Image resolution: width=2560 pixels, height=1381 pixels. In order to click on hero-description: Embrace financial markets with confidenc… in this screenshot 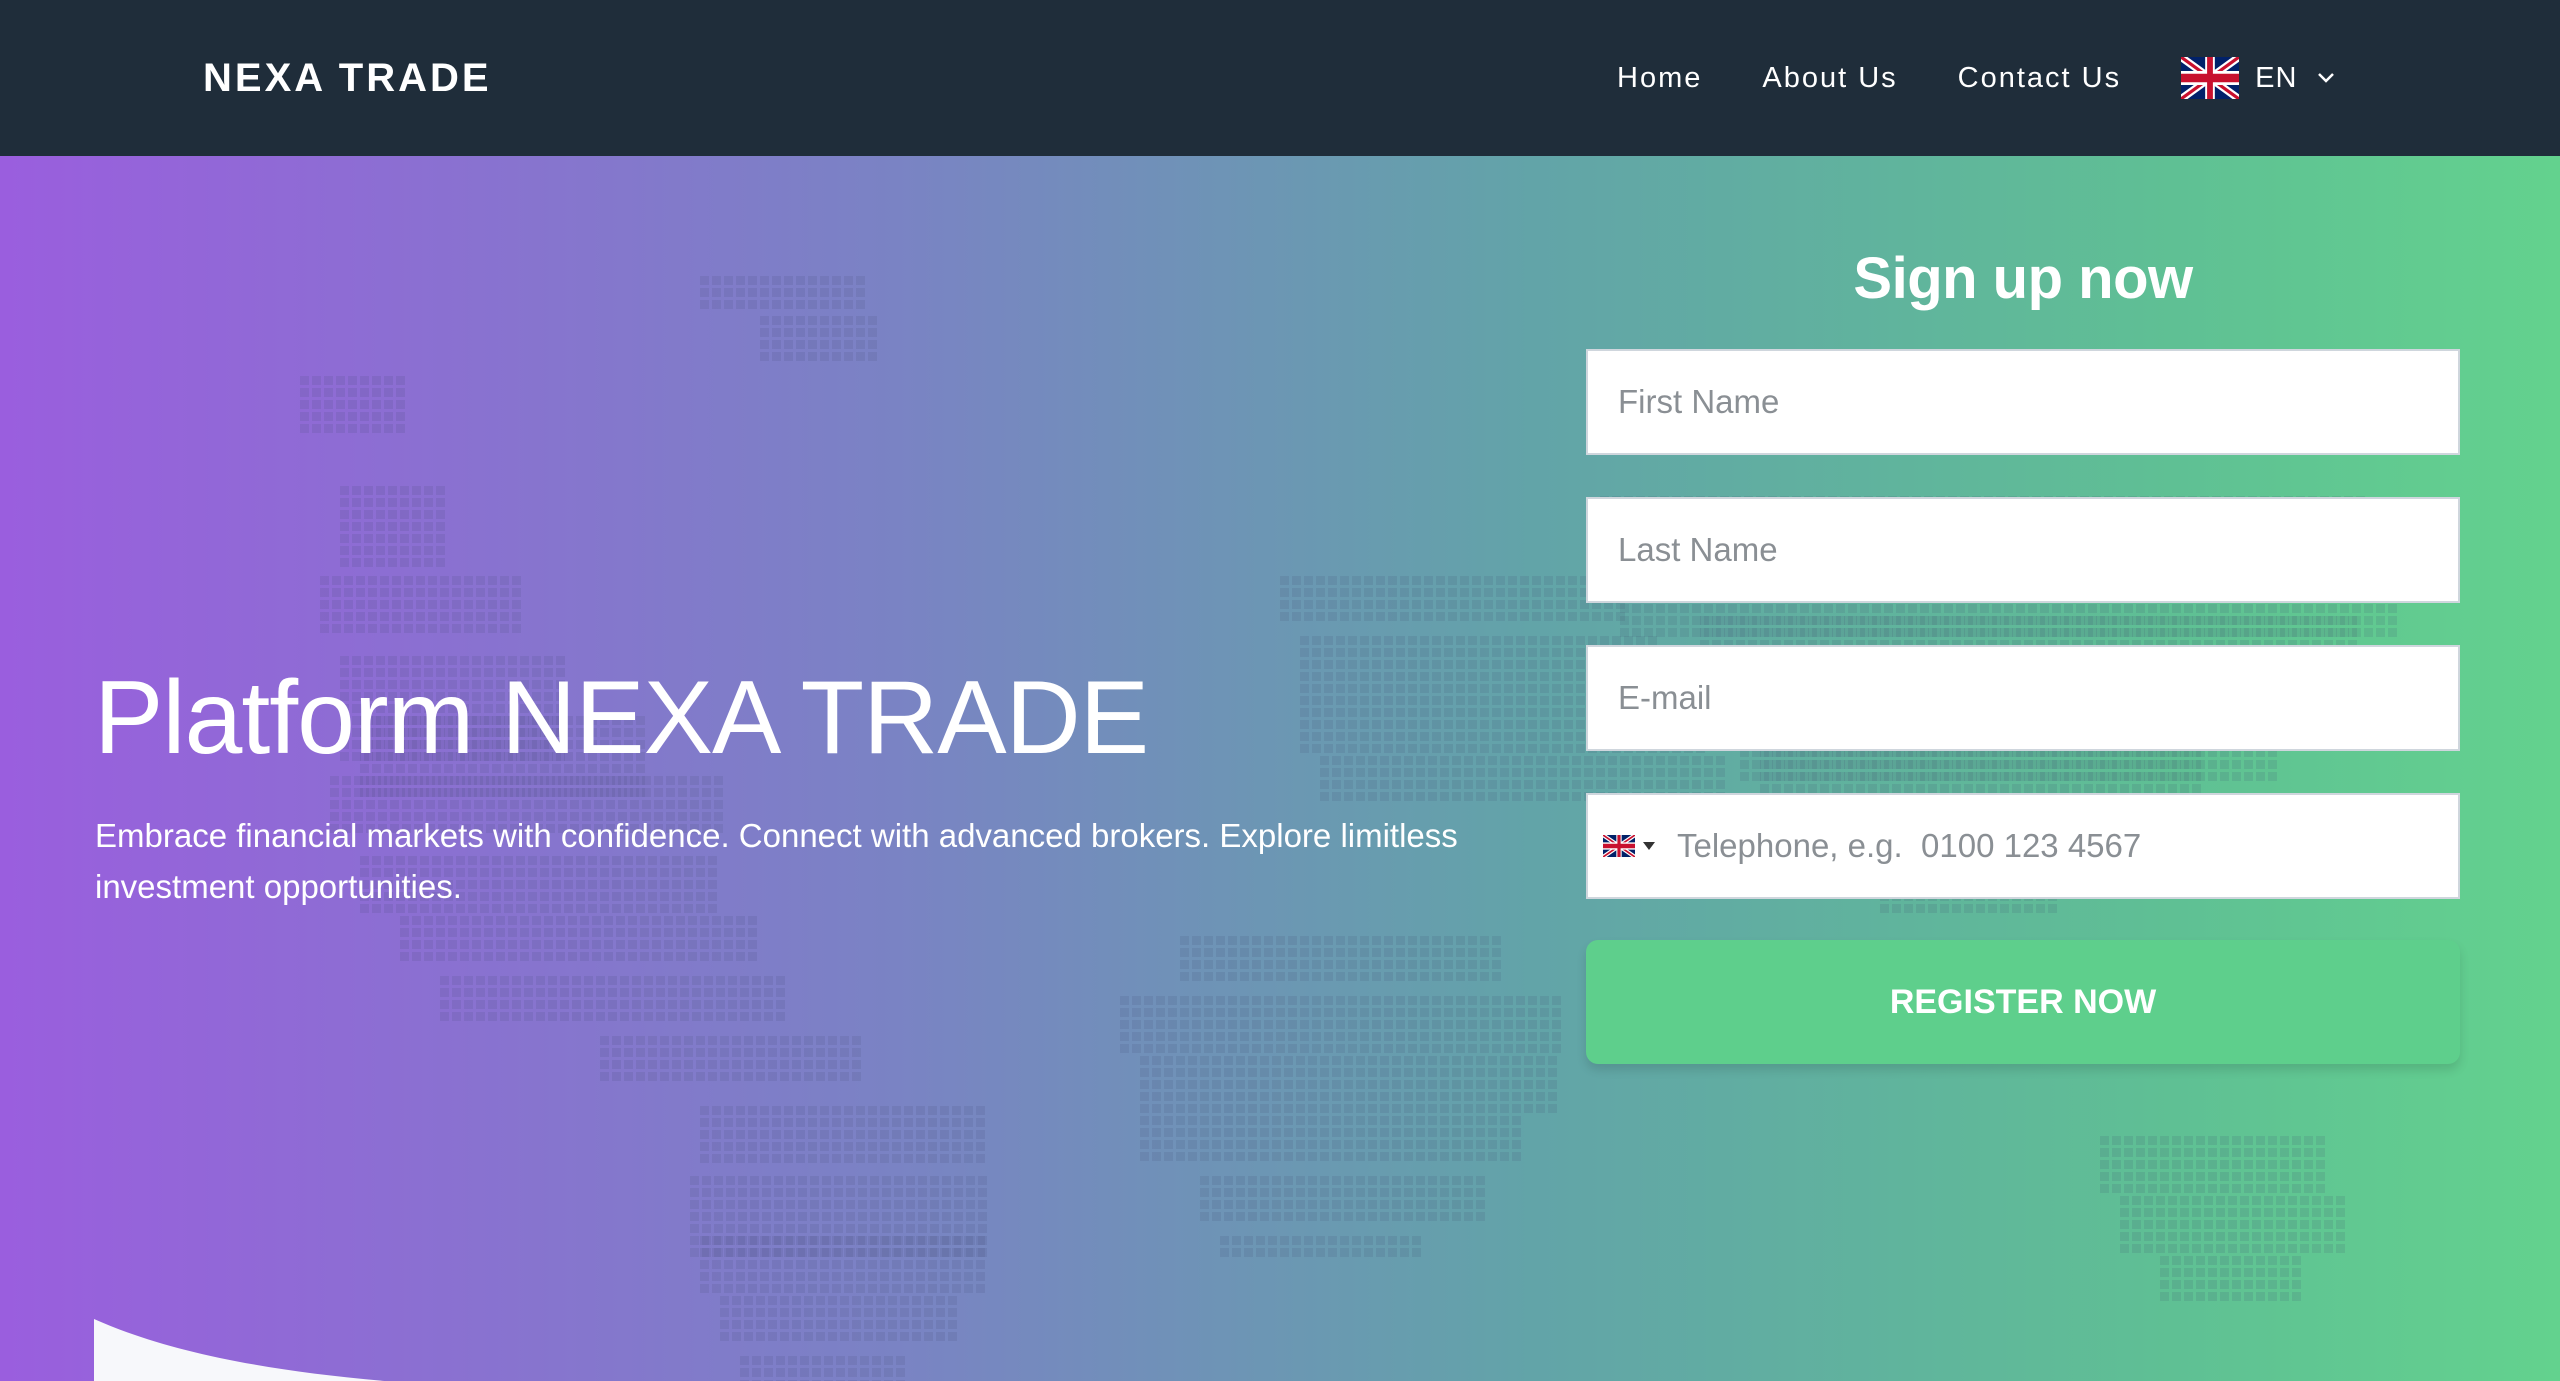, I will do `click(776, 861)`.